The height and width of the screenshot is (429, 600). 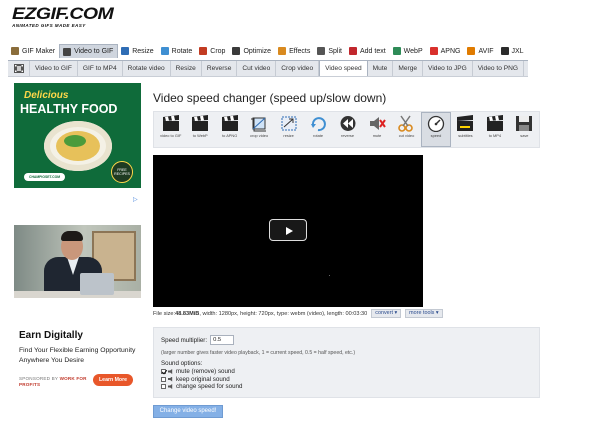 What do you see at coordinates (63, 18) in the screenshot?
I see `site-logo: EZGIF.COM ANIMATED GIFS MADE EASY` at bounding box center [63, 18].